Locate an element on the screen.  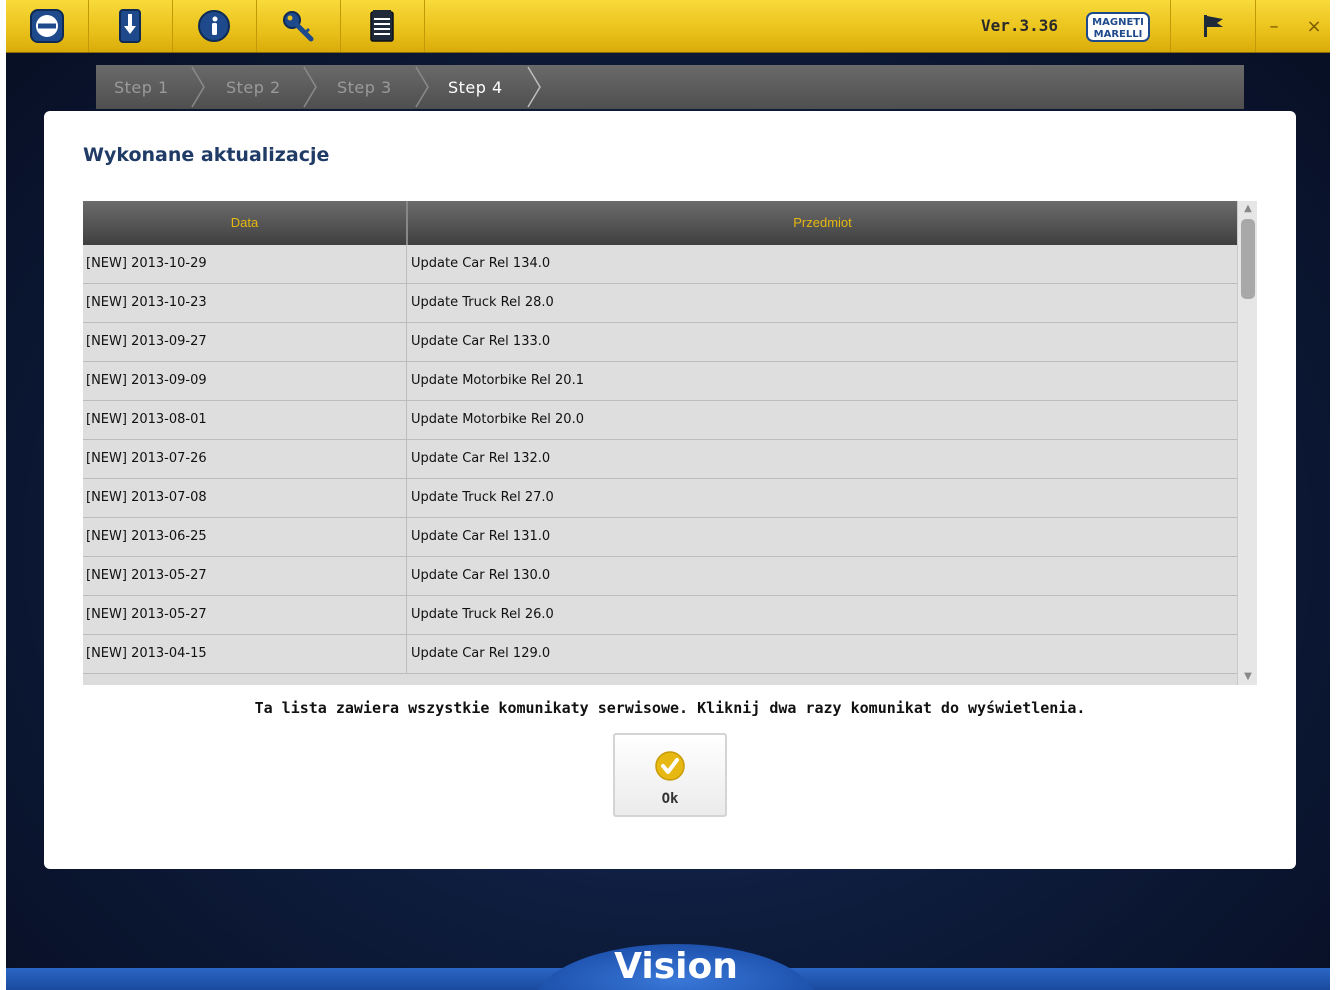
update-button is located at coordinates (130, 26).